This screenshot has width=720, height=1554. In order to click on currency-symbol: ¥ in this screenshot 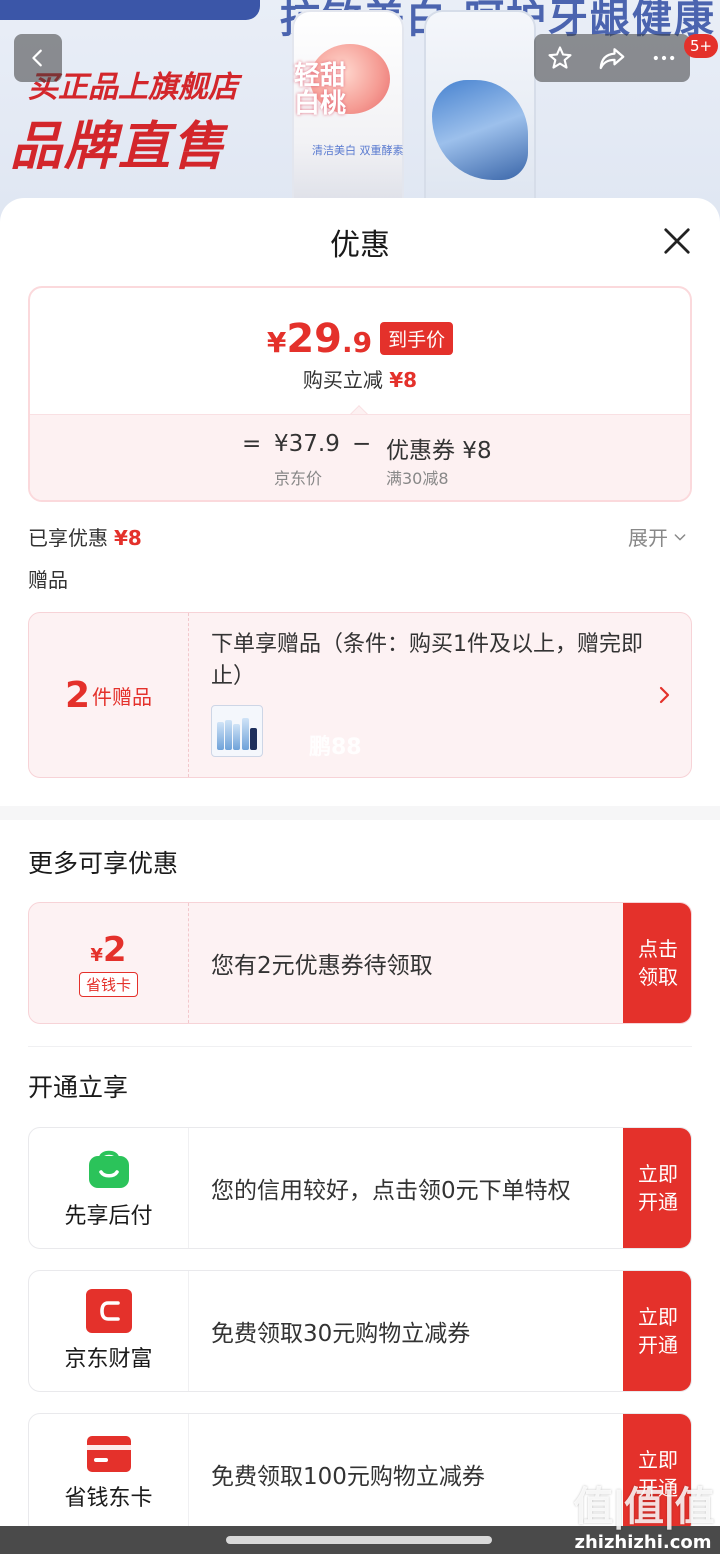, I will do `click(276, 342)`.